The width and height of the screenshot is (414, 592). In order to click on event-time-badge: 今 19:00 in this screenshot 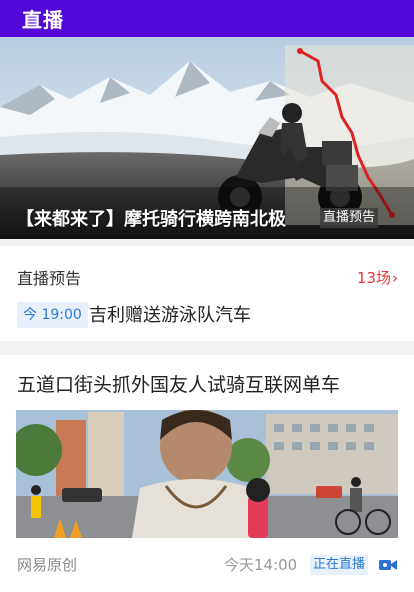, I will do `click(52, 315)`.